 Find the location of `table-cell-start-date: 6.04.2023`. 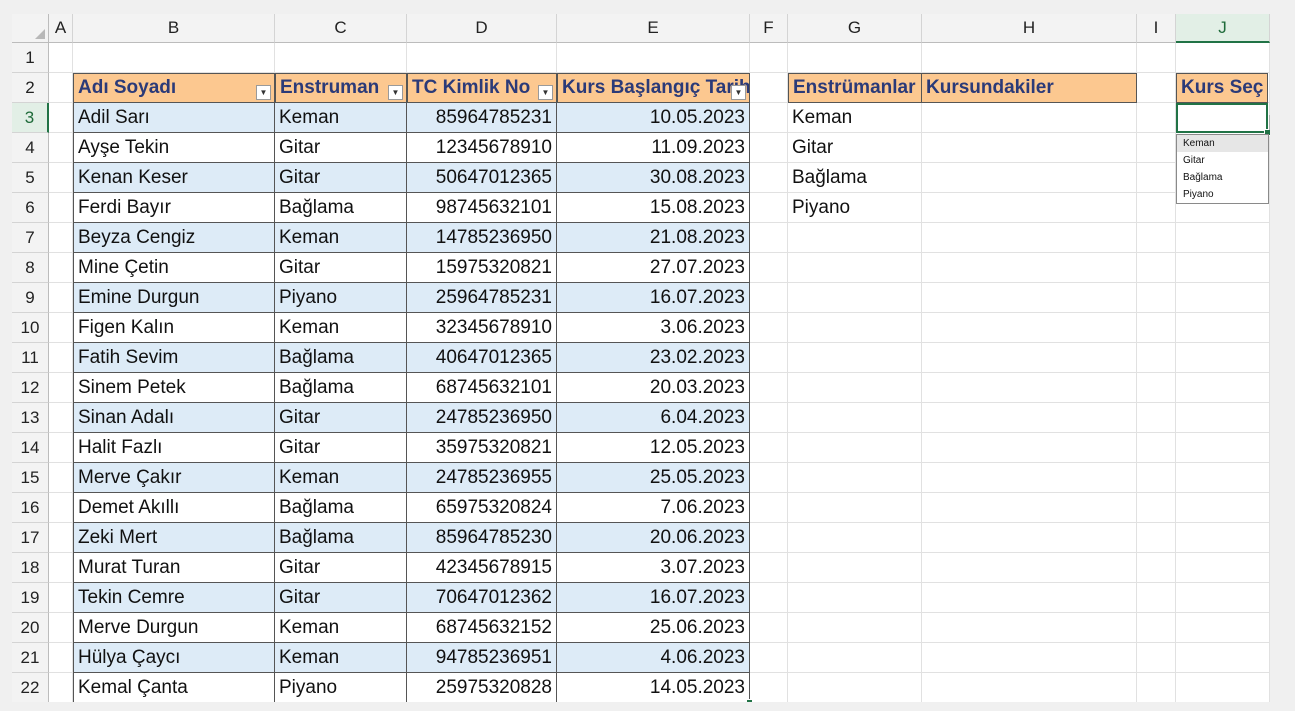

table-cell-start-date: 6.04.2023 is located at coordinates (653, 418).